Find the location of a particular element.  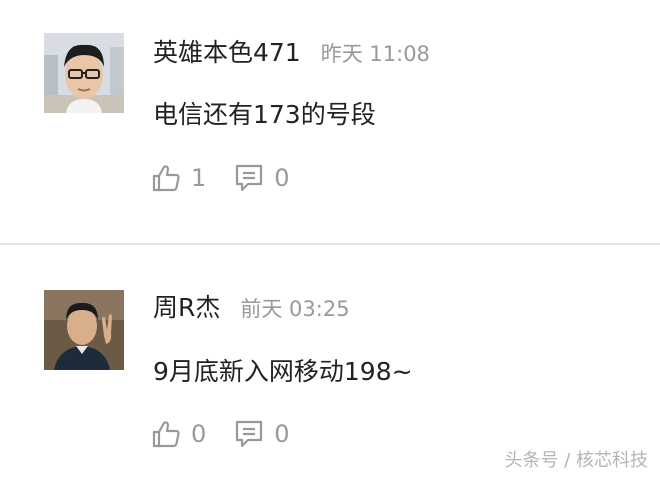

like-button: 1 is located at coordinates (178, 178).